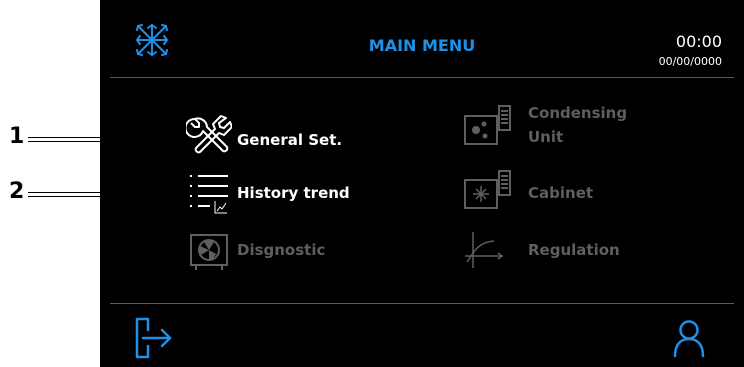  I want to click on menu-item-general-settings: General Set., so click(266, 136).